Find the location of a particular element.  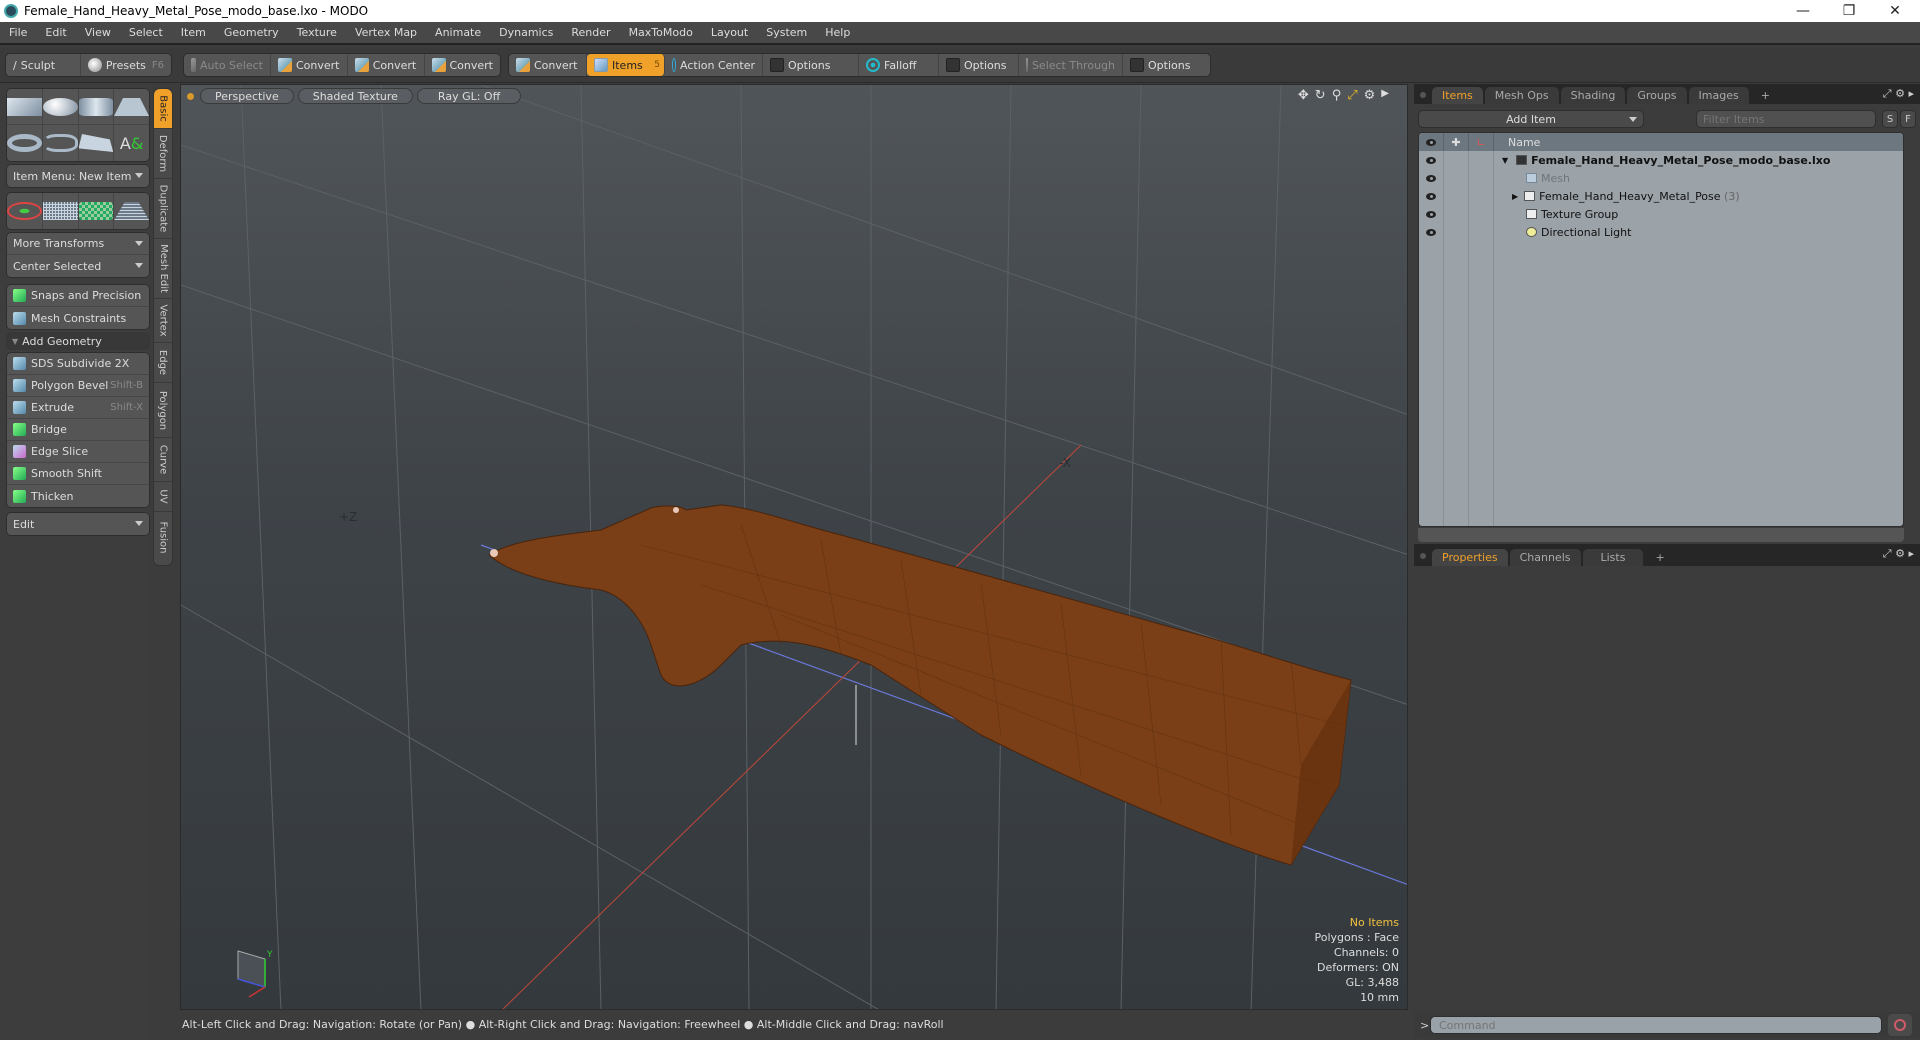

menu-dynamics: Dynamics is located at coordinates (526, 32).